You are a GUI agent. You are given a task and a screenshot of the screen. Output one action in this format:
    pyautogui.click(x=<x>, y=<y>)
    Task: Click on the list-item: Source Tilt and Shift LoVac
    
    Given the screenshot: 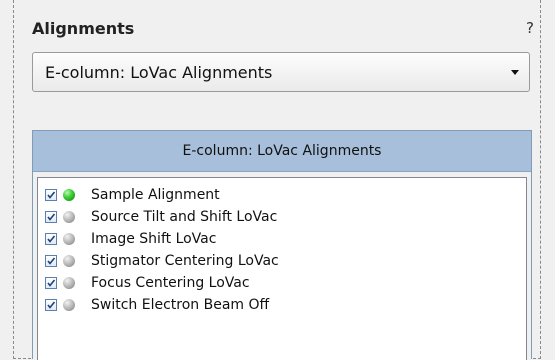 What is the action you would take?
    pyautogui.click(x=161, y=217)
    